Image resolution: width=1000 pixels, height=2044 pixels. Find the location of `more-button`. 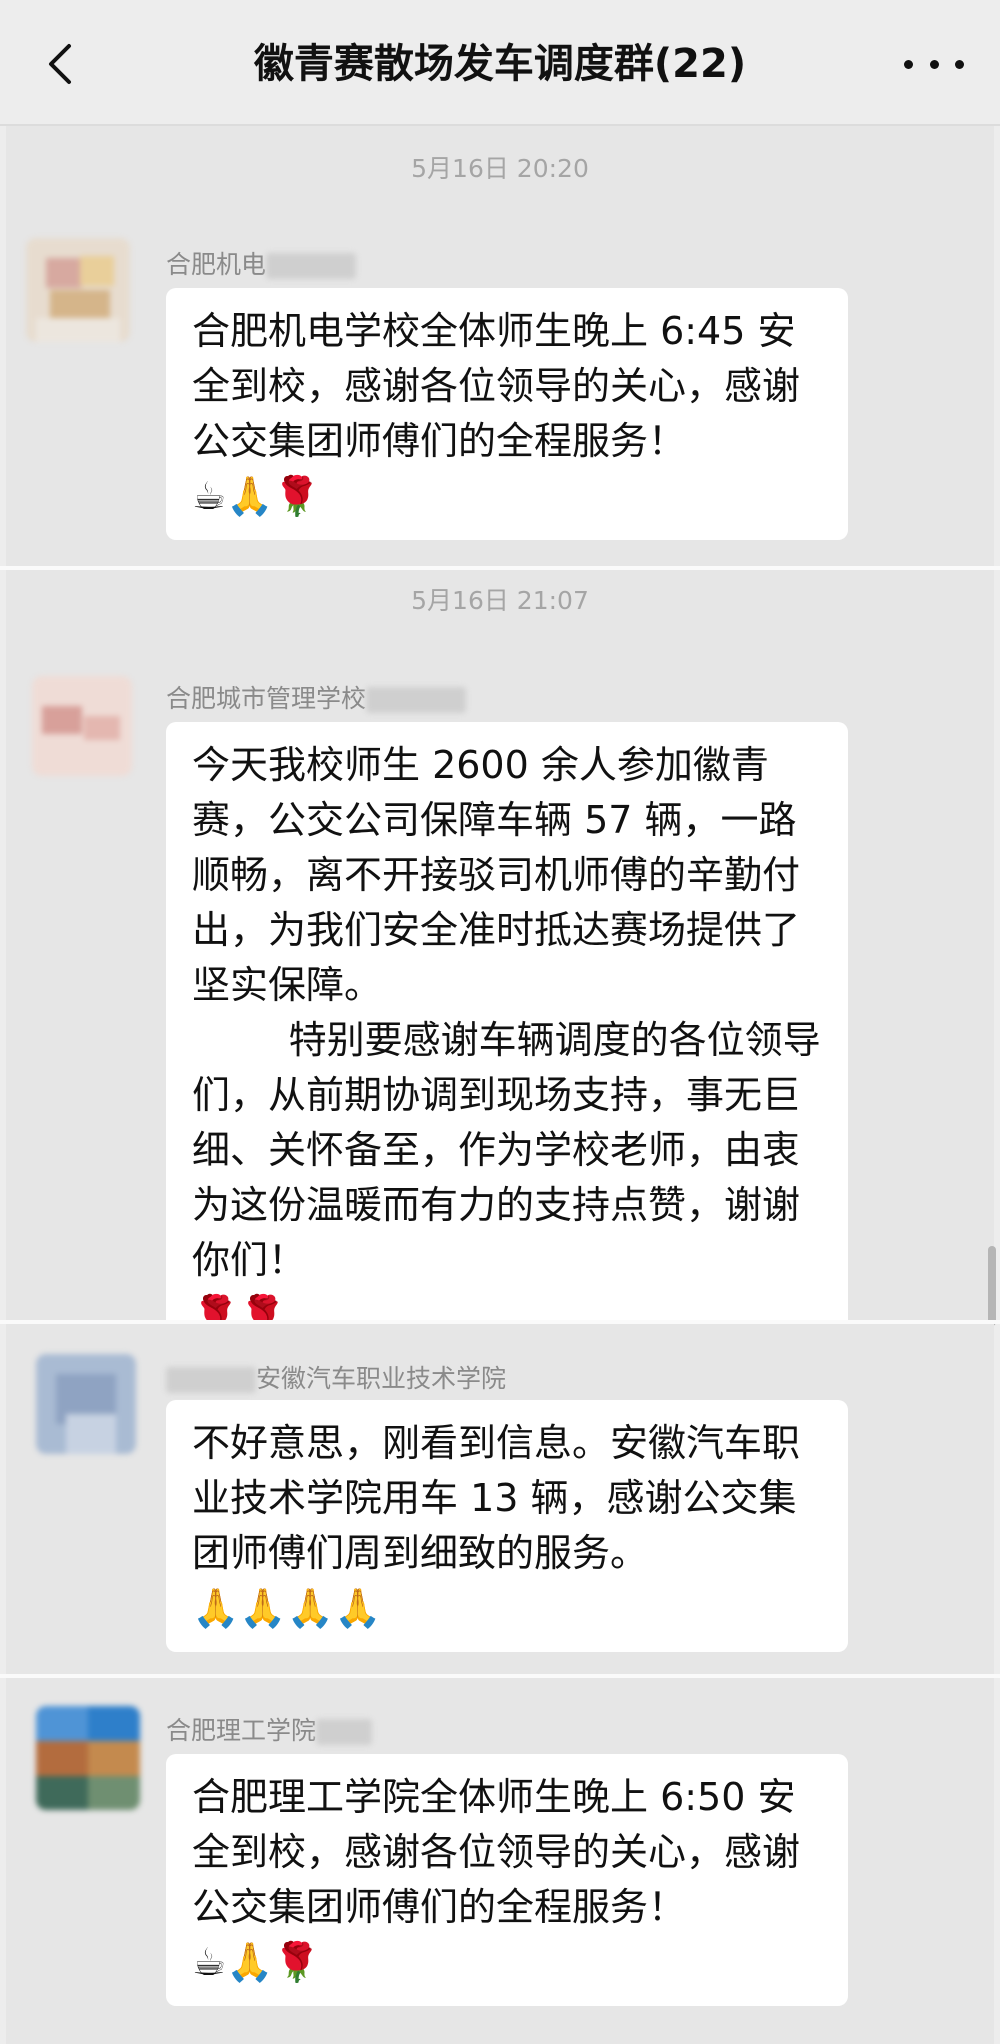

more-button is located at coordinates (934, 64).